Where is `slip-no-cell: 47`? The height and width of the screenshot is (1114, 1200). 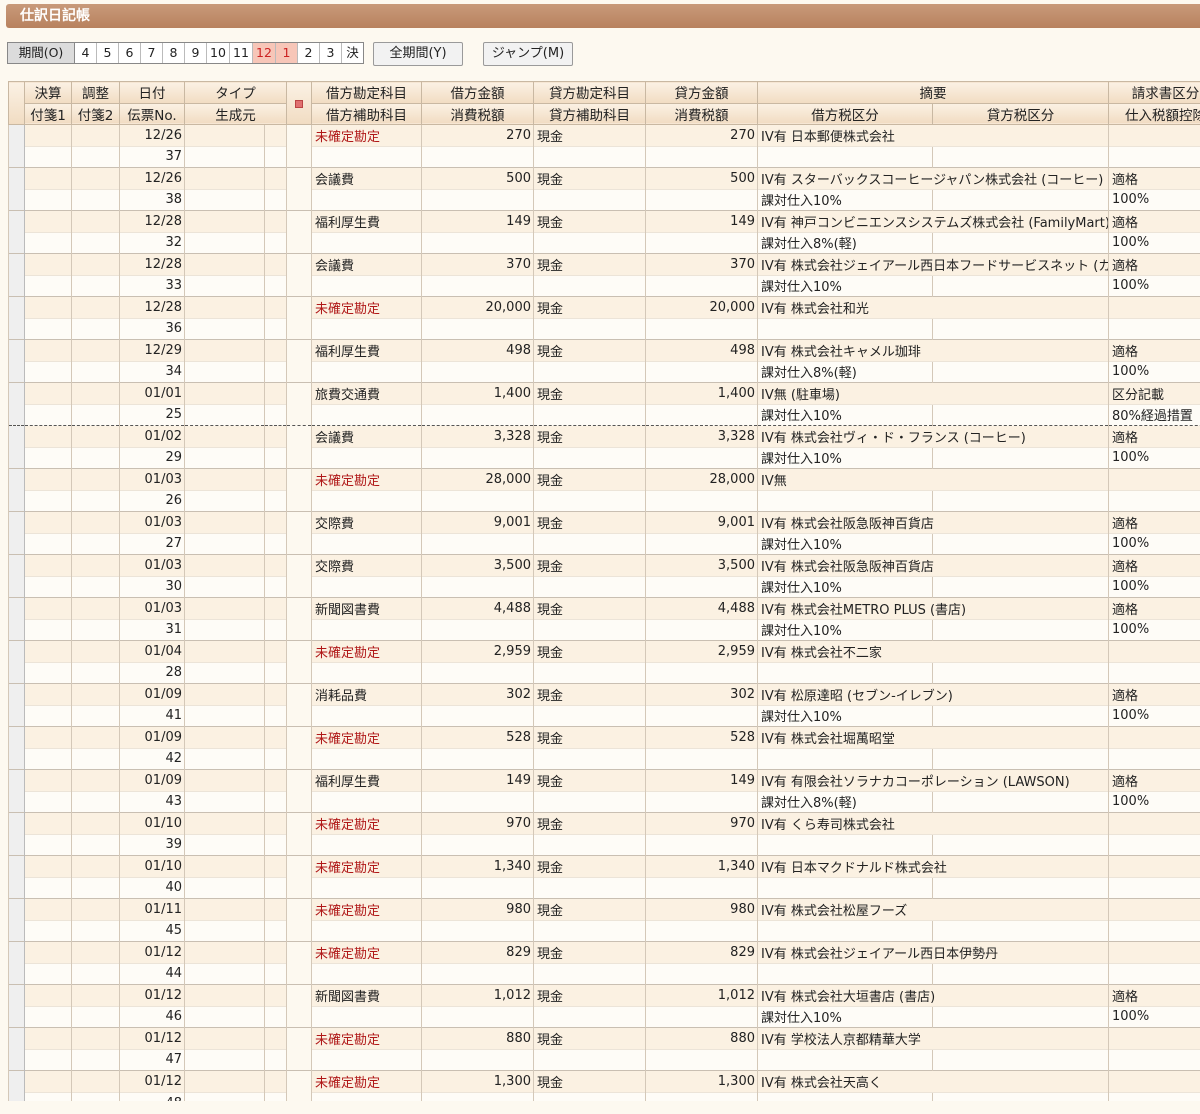 slip-no-cell: 47 is located at coordinates (152, 1059).